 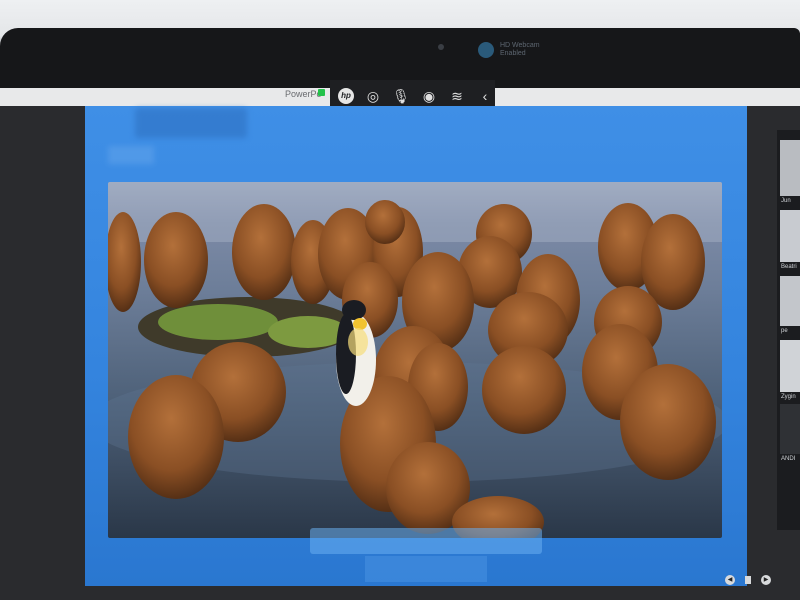 What do you see at coordinates (321, 92) in the screenshot?
I see `sharing-indicator-icon` at bounding box center [321, 92].